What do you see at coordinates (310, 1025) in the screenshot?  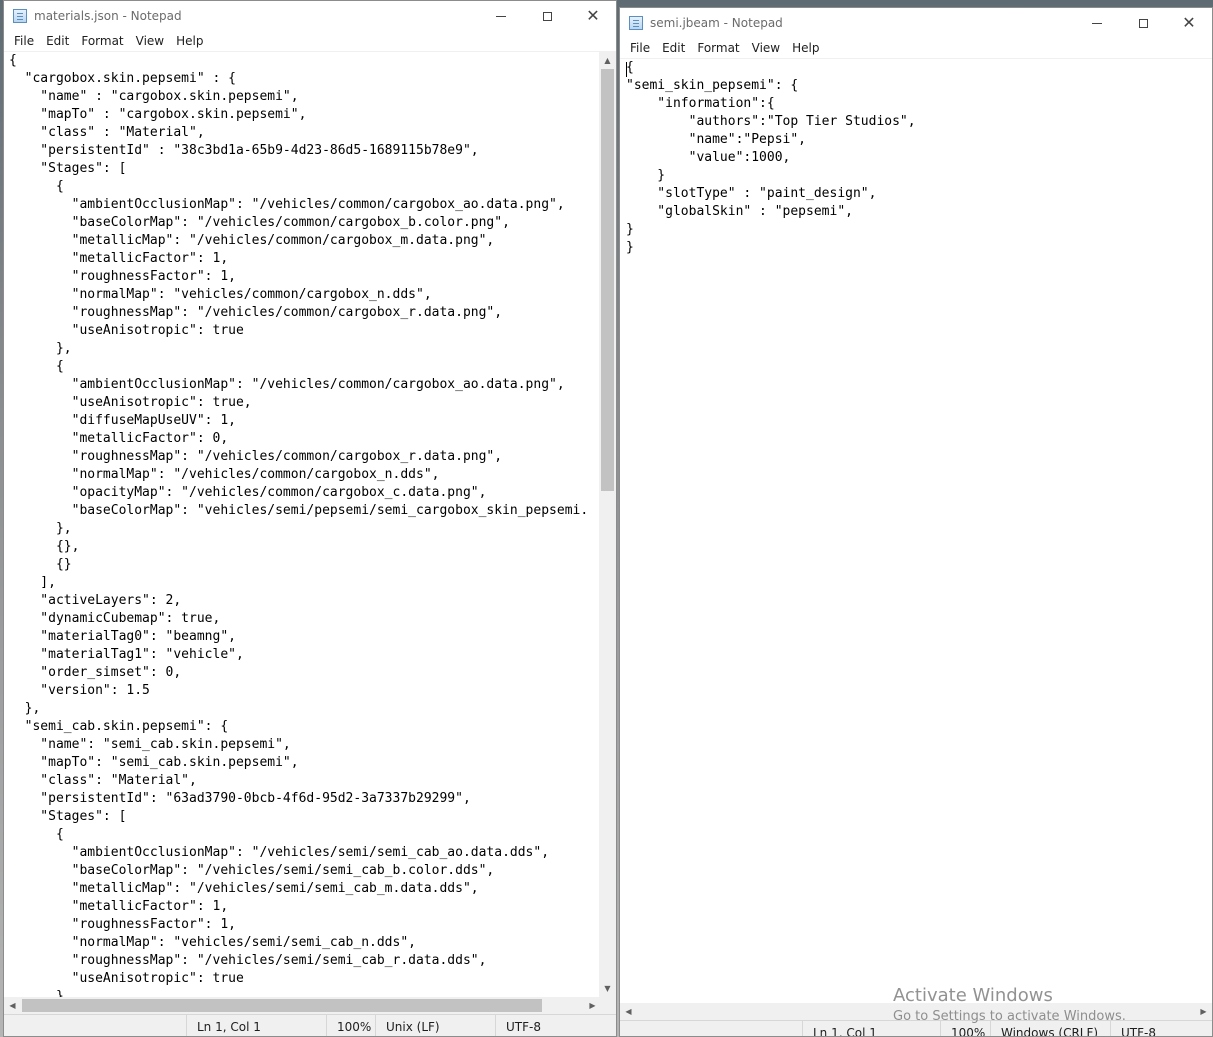 I see `status-bar: Ln 1, Col 1 100% Unix (LF) UTF-8` at bounding box center [310, 1025].